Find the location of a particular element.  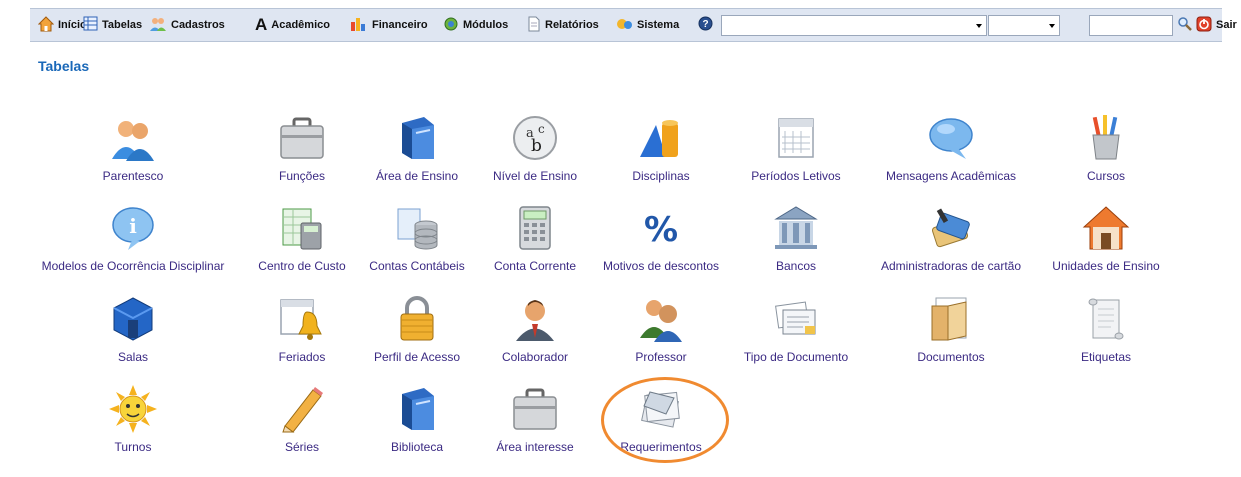

table-item: Turnos is located at coordinates (133, 419).